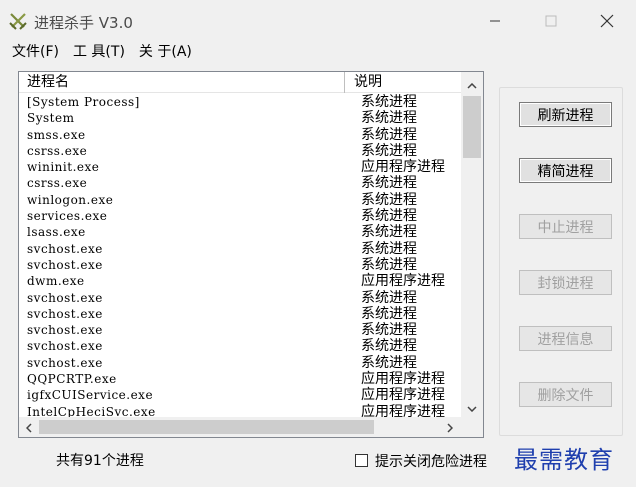  I want to click on process-info-button: 进程信息, so click(565, 338).